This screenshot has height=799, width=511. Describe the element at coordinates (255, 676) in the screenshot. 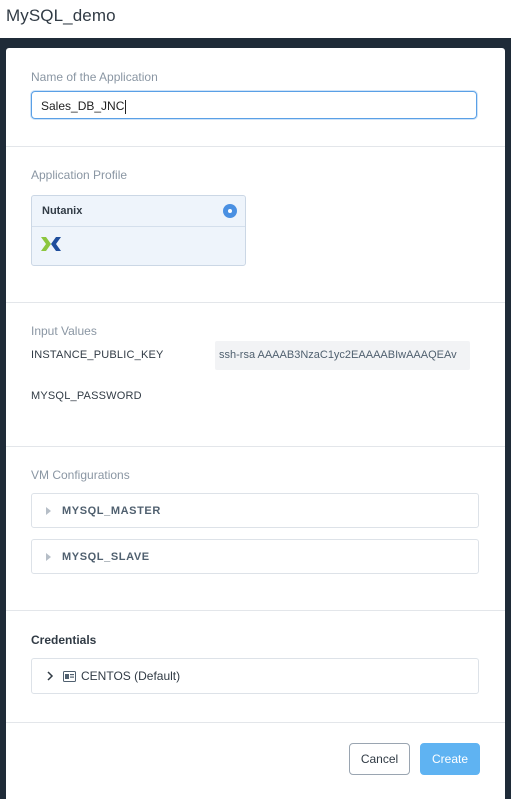

I see `credential-centos: CENTOS (Default)` at that location.